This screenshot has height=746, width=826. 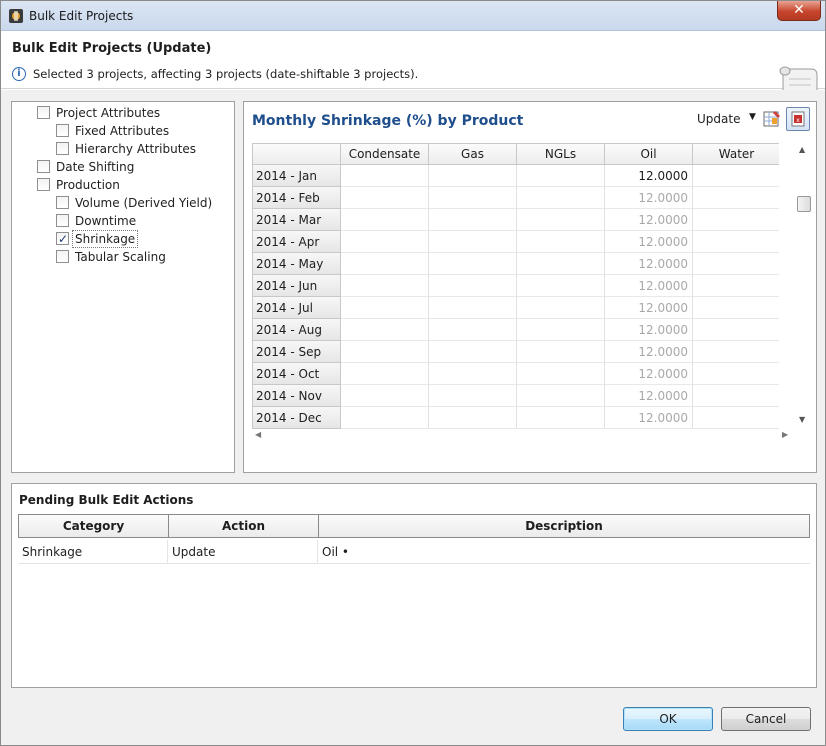 What do you see at coordinates (413, 16) in the screenshot?
I see `title-bar: Bulk Edit Projects ✕` at bounding box center [413, 16].